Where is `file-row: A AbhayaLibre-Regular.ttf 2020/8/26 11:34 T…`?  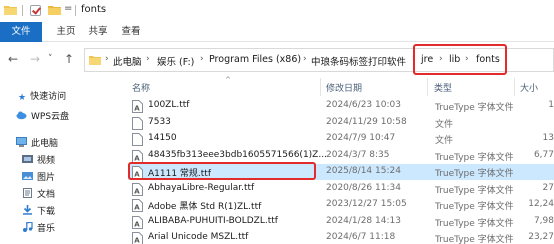 file-row: A AbhayaLibre-Regular.ttf 2020/8/26 11:34 T… is located at coordinates (341, 189).